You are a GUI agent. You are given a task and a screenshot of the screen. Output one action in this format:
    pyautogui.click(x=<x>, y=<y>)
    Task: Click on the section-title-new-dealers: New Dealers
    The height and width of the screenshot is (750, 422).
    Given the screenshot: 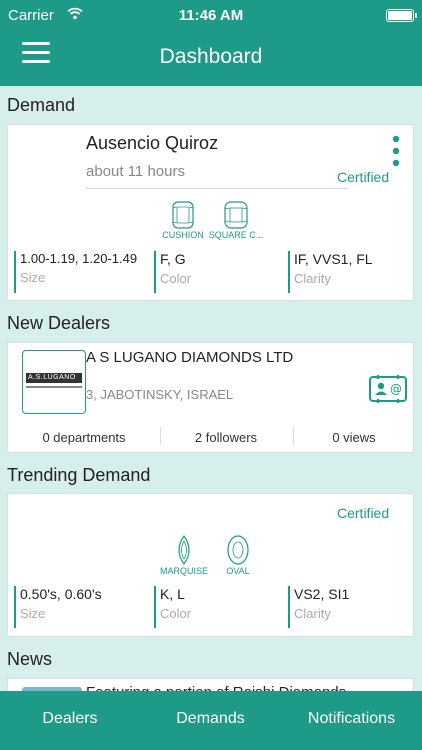 What is the action you would take?
    pyautogui.click(x=59, y=323)
    